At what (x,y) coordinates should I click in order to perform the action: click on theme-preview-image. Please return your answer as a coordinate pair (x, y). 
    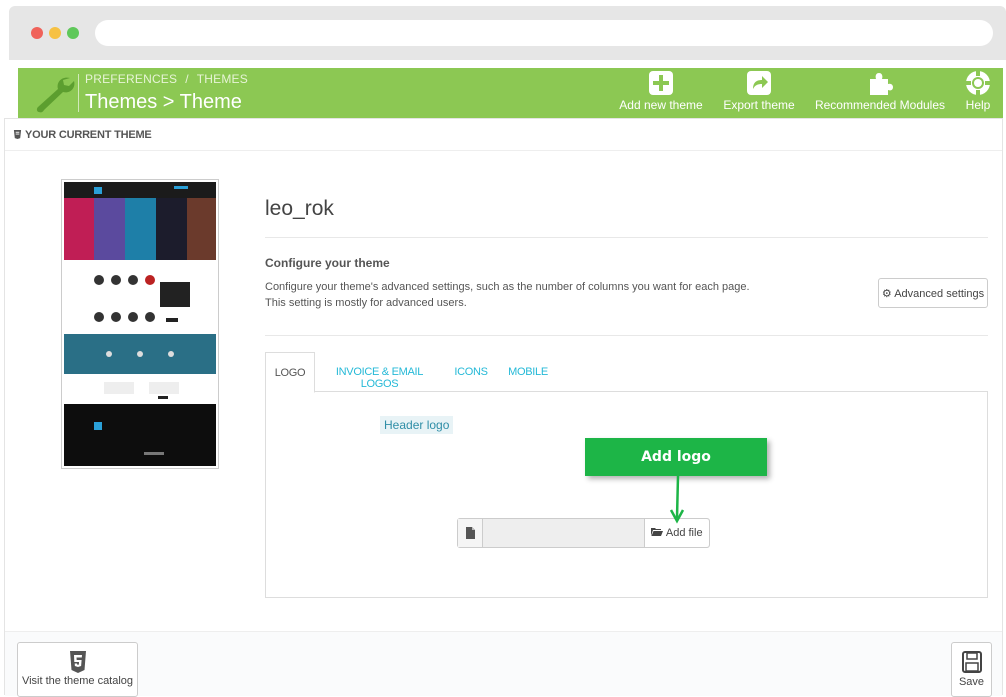
    Looking at the image, I should click on (140, 324).